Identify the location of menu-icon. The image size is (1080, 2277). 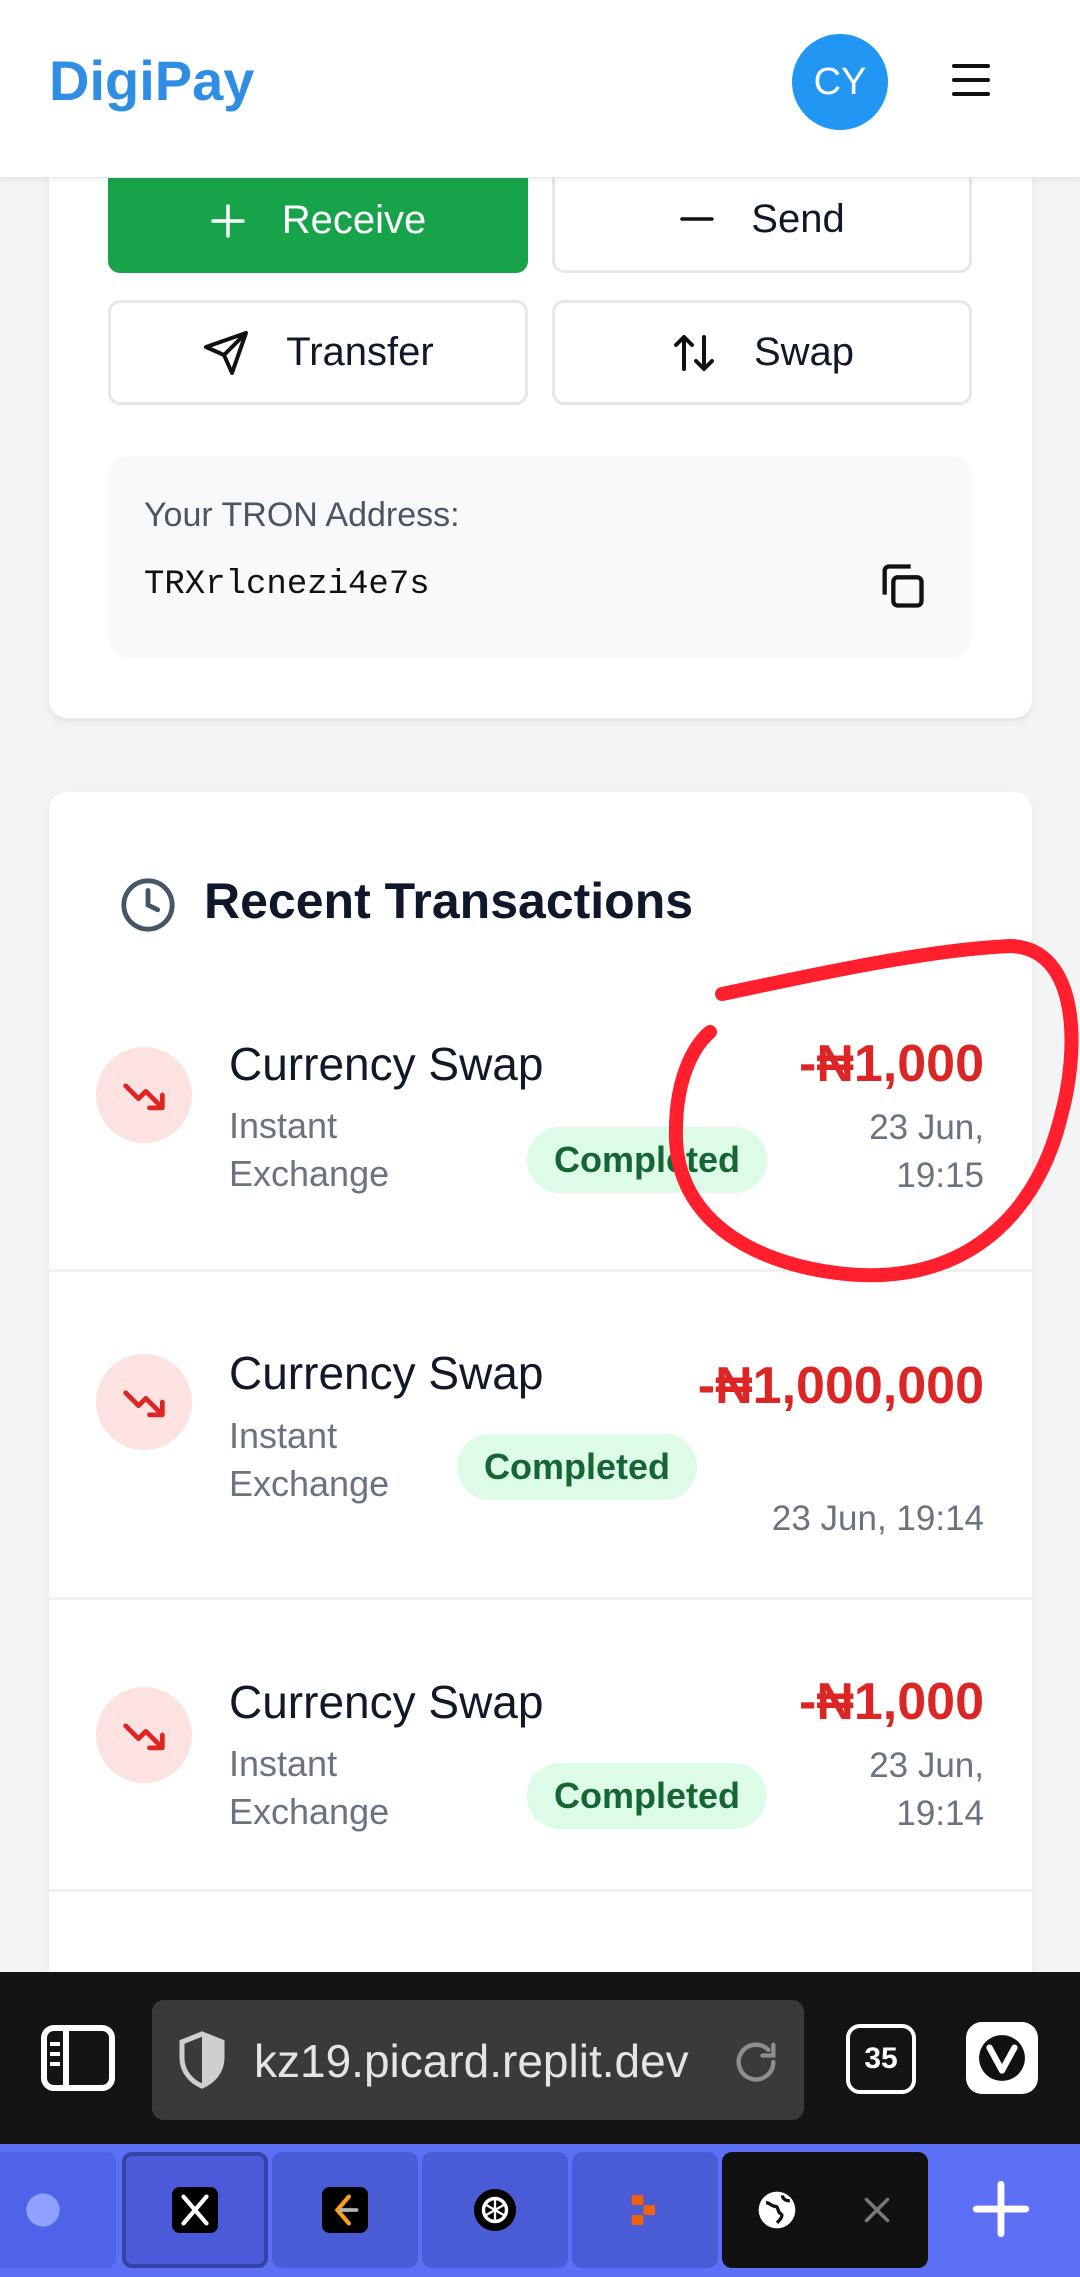
(971, 80).